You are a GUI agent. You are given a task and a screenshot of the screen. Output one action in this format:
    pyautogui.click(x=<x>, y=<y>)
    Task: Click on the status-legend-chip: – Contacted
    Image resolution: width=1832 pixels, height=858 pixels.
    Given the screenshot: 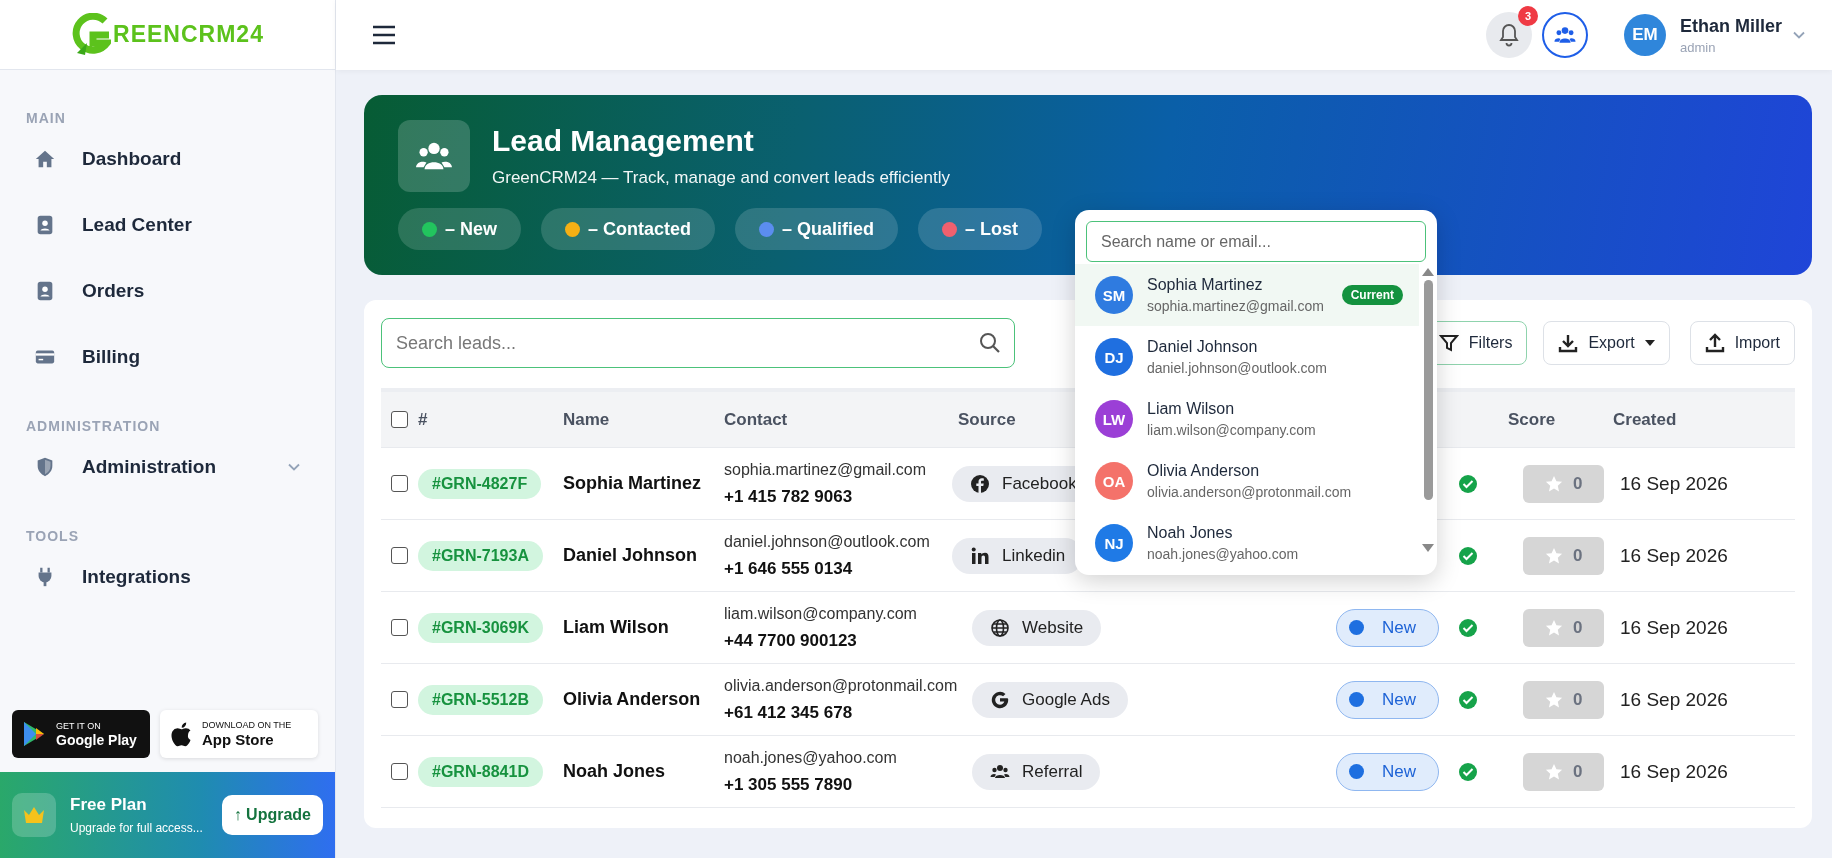 What is the action you would take?
    pyautogui.click(x=628, y=229)
    